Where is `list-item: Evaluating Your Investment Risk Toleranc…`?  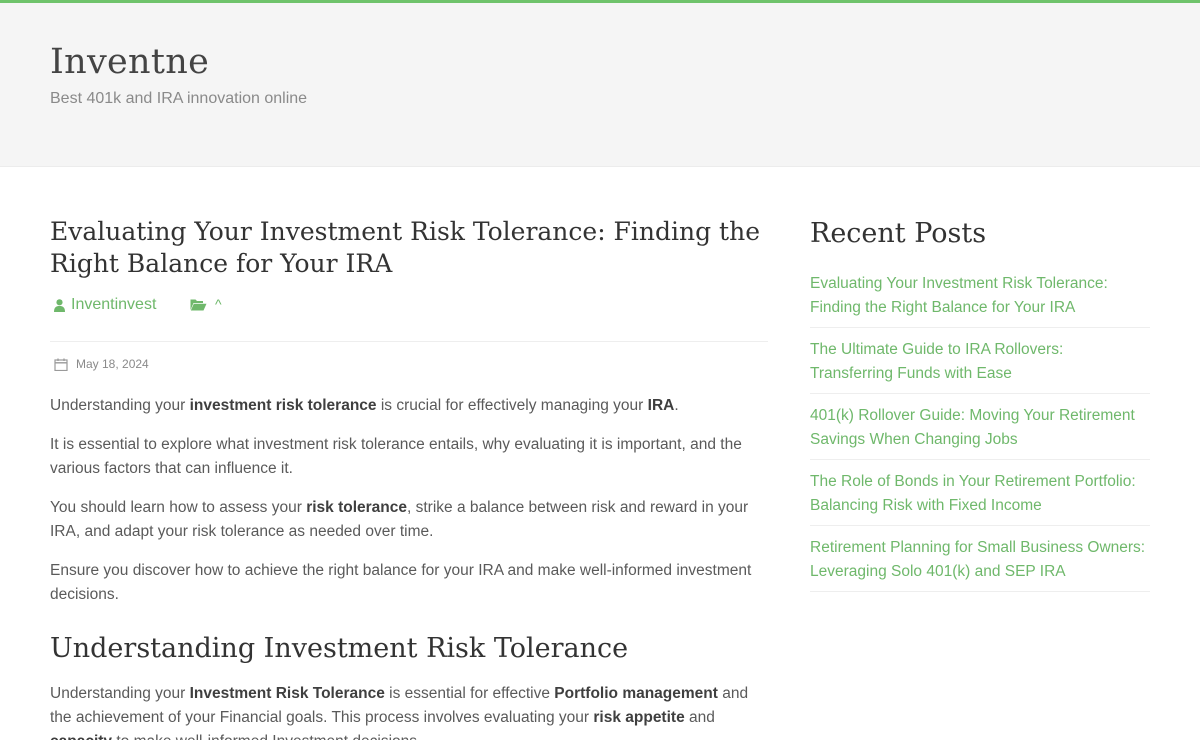
list-item: Evaluating Your Investment Risk Toleranc… is located at coordinates (980, 300).